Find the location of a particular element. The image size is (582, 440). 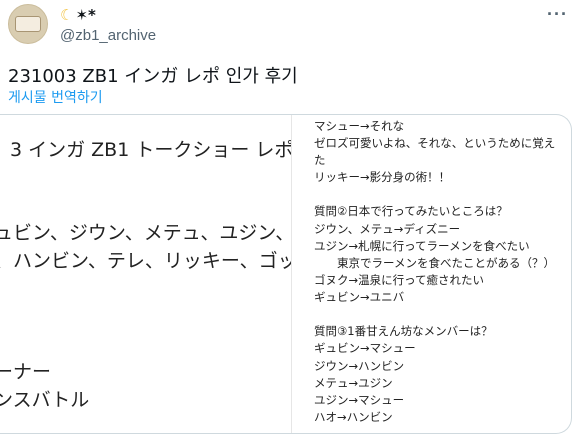

image-text-line: 質問②日本で行ってみたいところは？ is located at coordinates (411, 211).